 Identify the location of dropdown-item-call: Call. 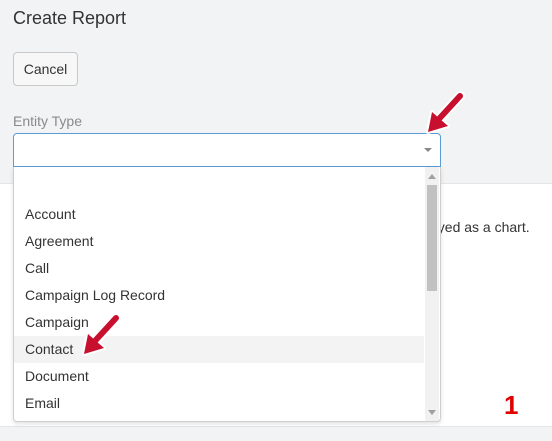
(219, 268).